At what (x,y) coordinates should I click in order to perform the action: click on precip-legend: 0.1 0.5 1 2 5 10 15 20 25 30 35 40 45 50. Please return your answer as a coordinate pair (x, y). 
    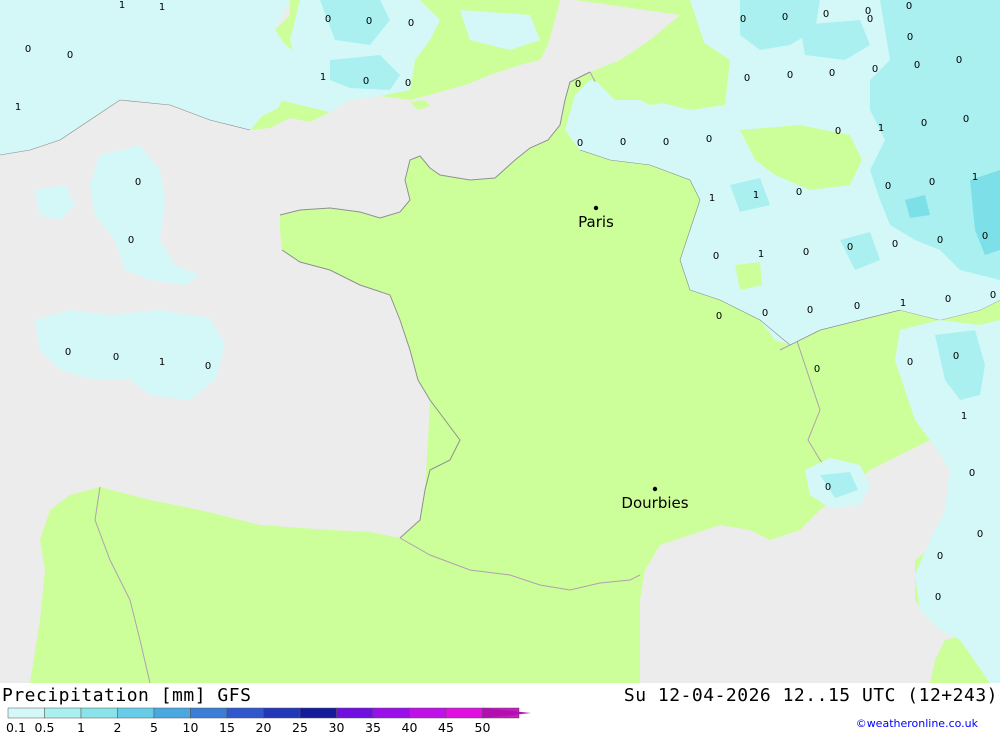
    Looking at the image, I should click on (268, 720).